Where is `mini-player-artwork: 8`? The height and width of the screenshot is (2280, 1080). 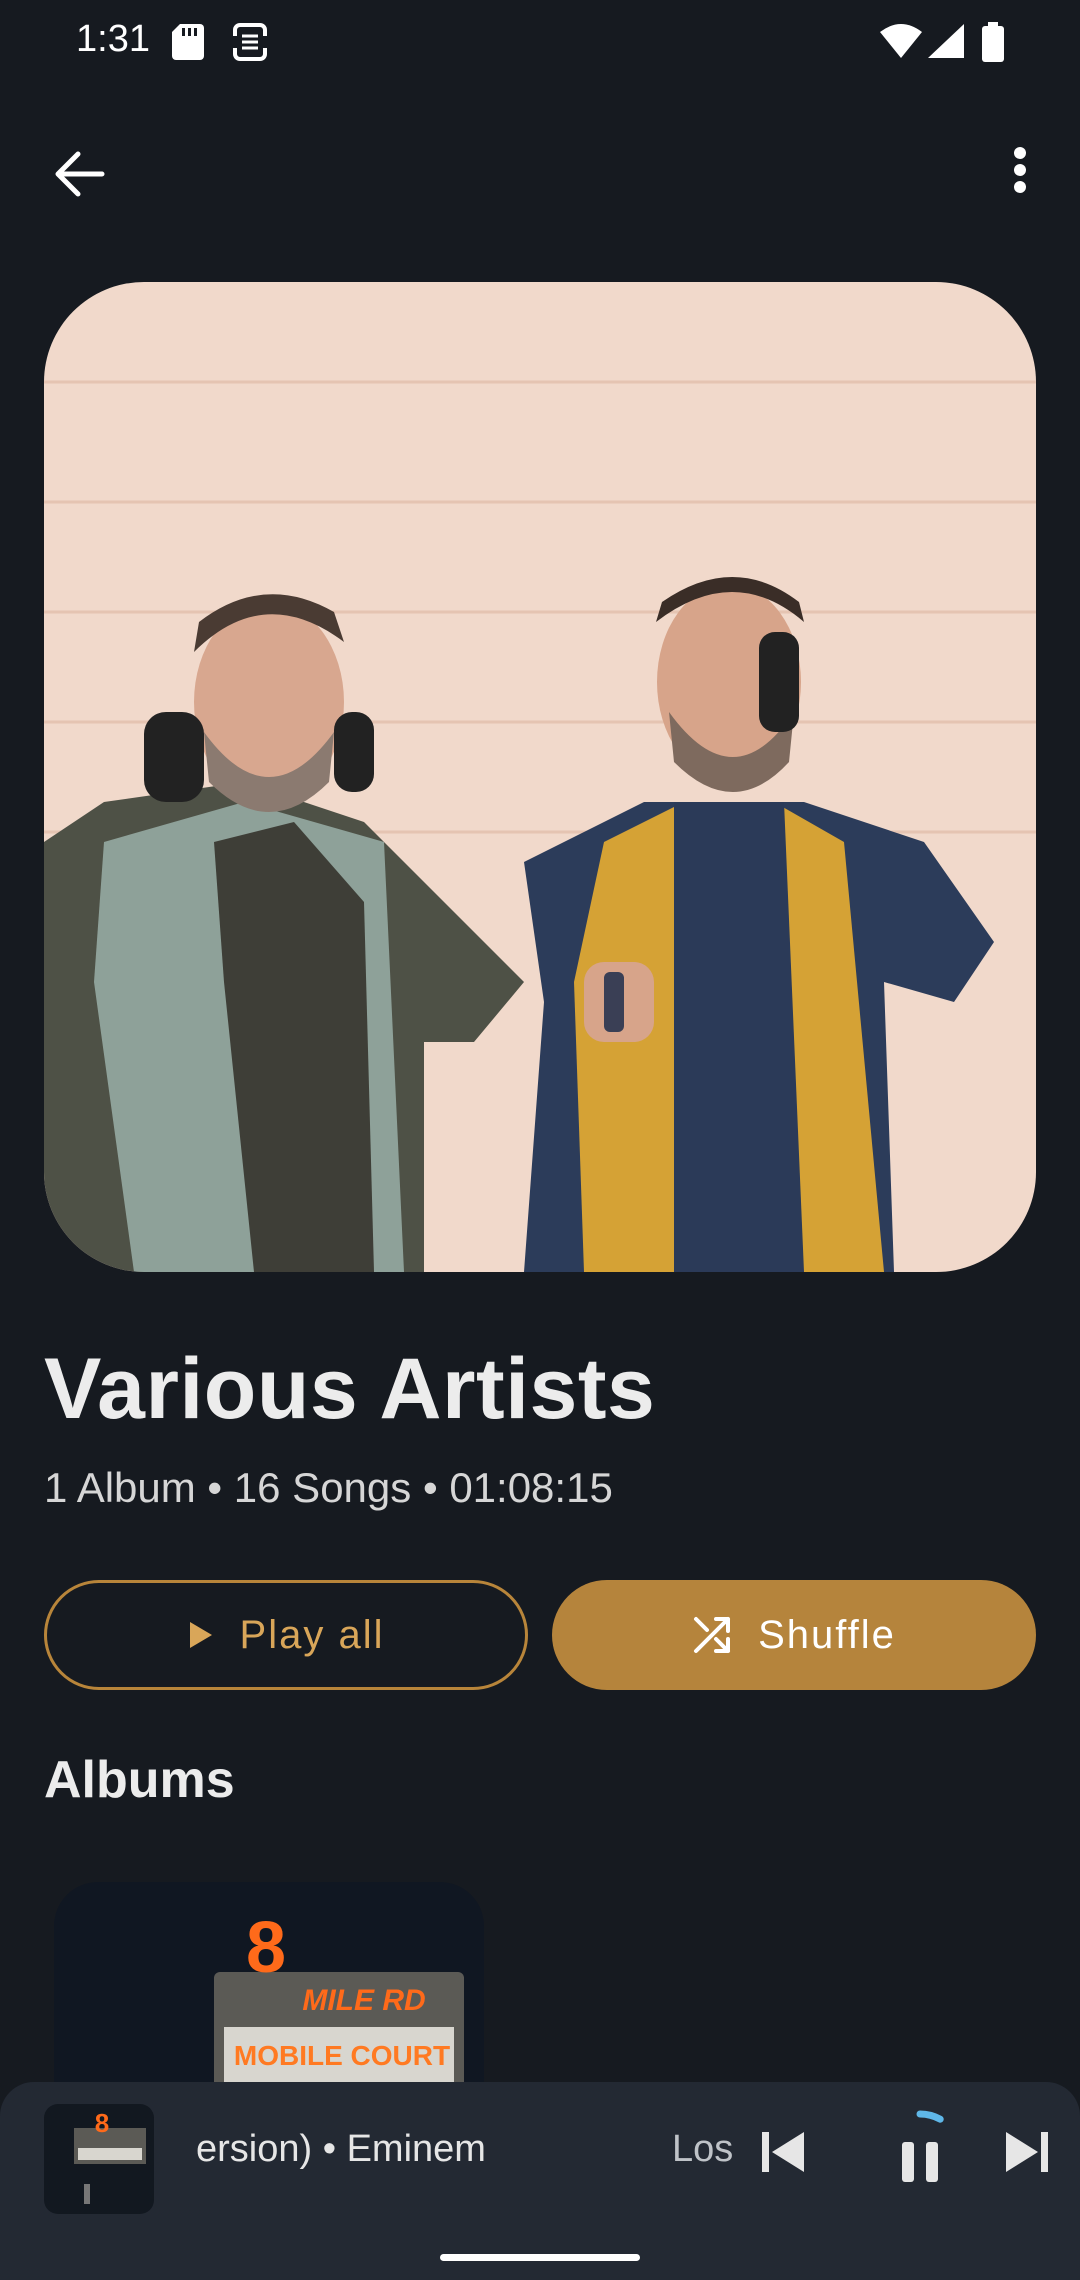 mini-player-artwork: 8 is located at coordinates (99, 2159).